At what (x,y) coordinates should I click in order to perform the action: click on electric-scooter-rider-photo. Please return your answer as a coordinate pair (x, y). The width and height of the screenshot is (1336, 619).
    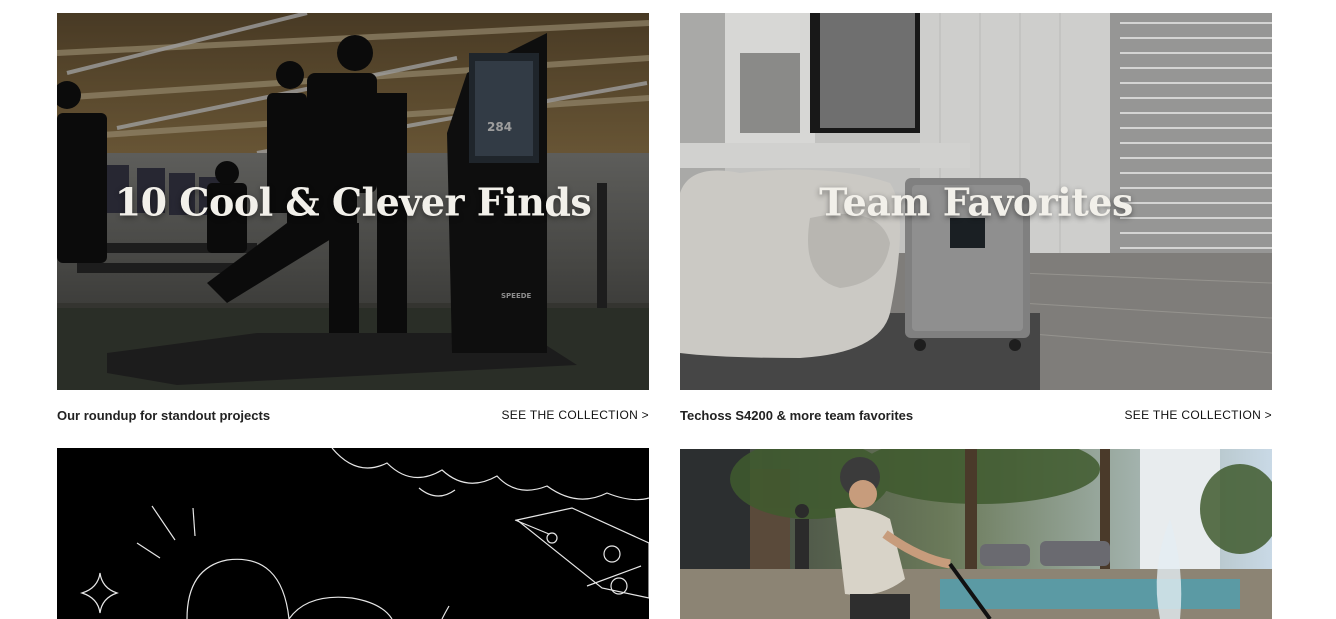
    Looking at the image, I should click on (976, 534).